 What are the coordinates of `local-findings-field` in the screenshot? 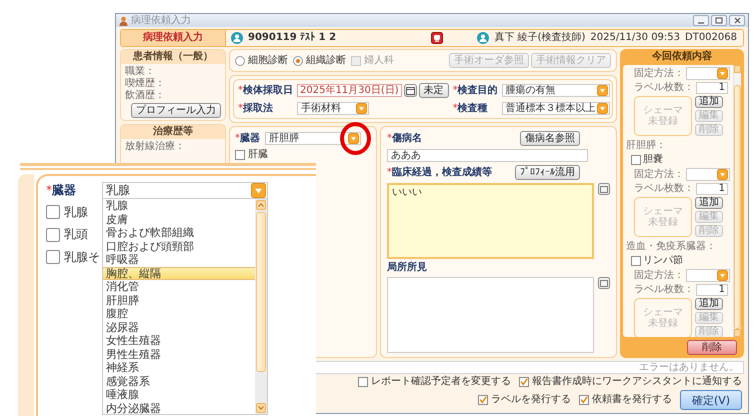 It's located at (490, 315).